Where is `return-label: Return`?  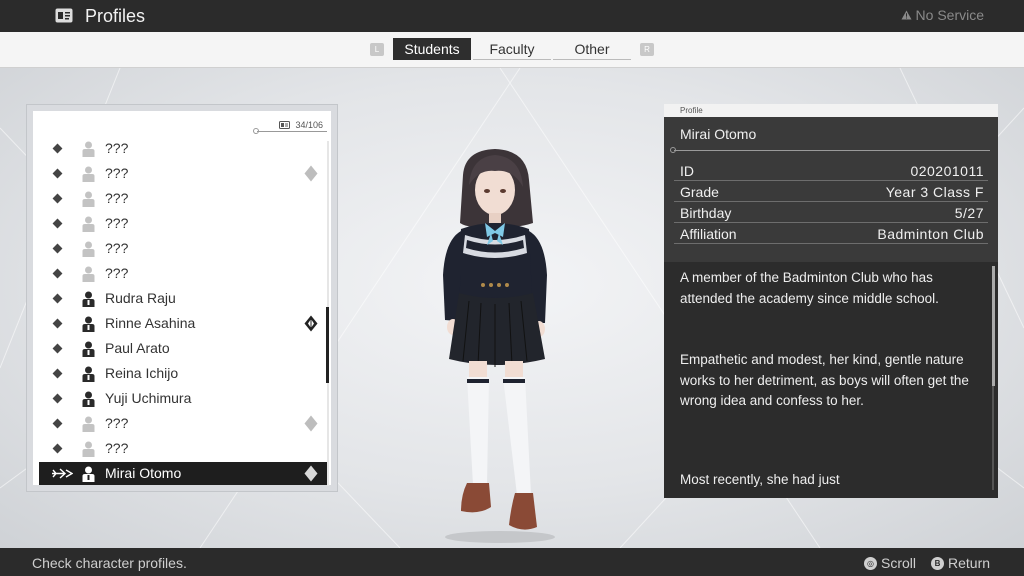
return-label: Return is located at coordinates (969, 563).